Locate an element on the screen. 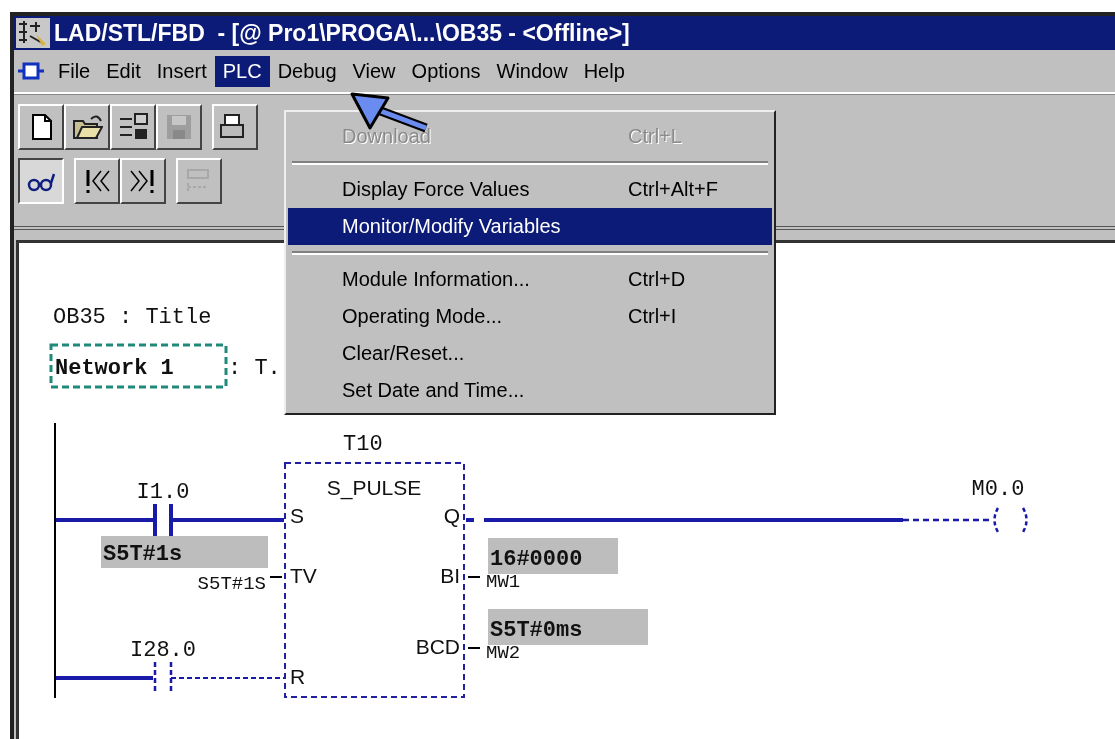  menu-item: Module Information... Ctrl+D is located at coordinates (530, 279).